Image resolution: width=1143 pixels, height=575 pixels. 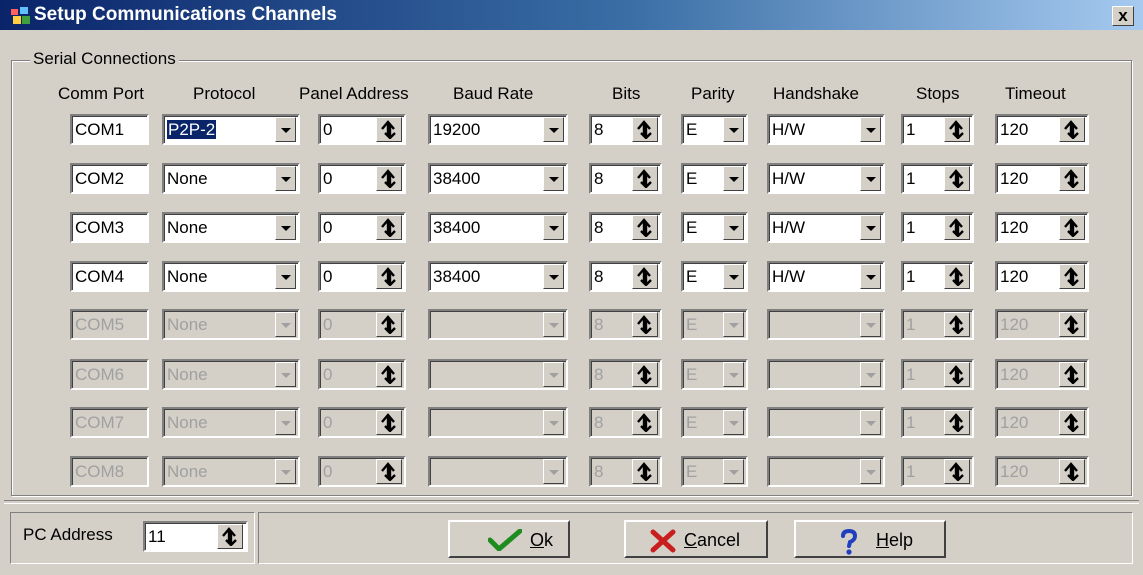 What do you see at coordinates (696, 539) in the screenshot?
I see `cancel-button: Cancel` at bounding box center [696, 539].